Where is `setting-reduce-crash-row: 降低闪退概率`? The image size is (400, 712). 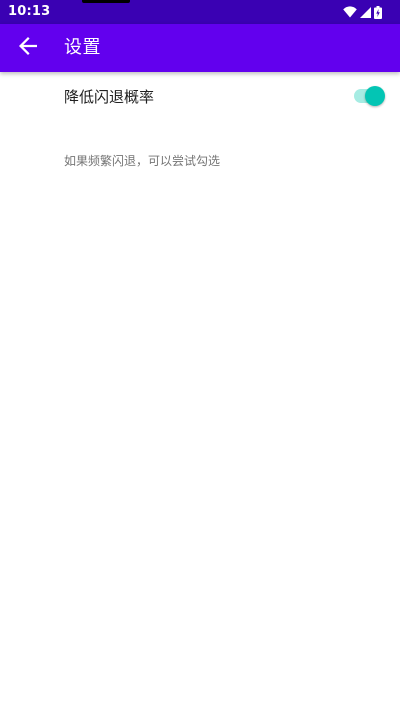 setting-reduce-crash-row: 降低闪退概率 is located at coordinates (200, 97).